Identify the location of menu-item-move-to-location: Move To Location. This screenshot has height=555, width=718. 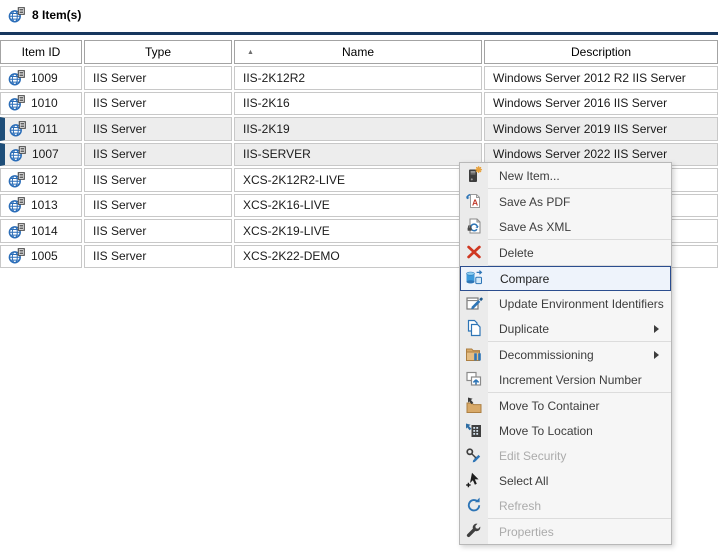
(565, 430).